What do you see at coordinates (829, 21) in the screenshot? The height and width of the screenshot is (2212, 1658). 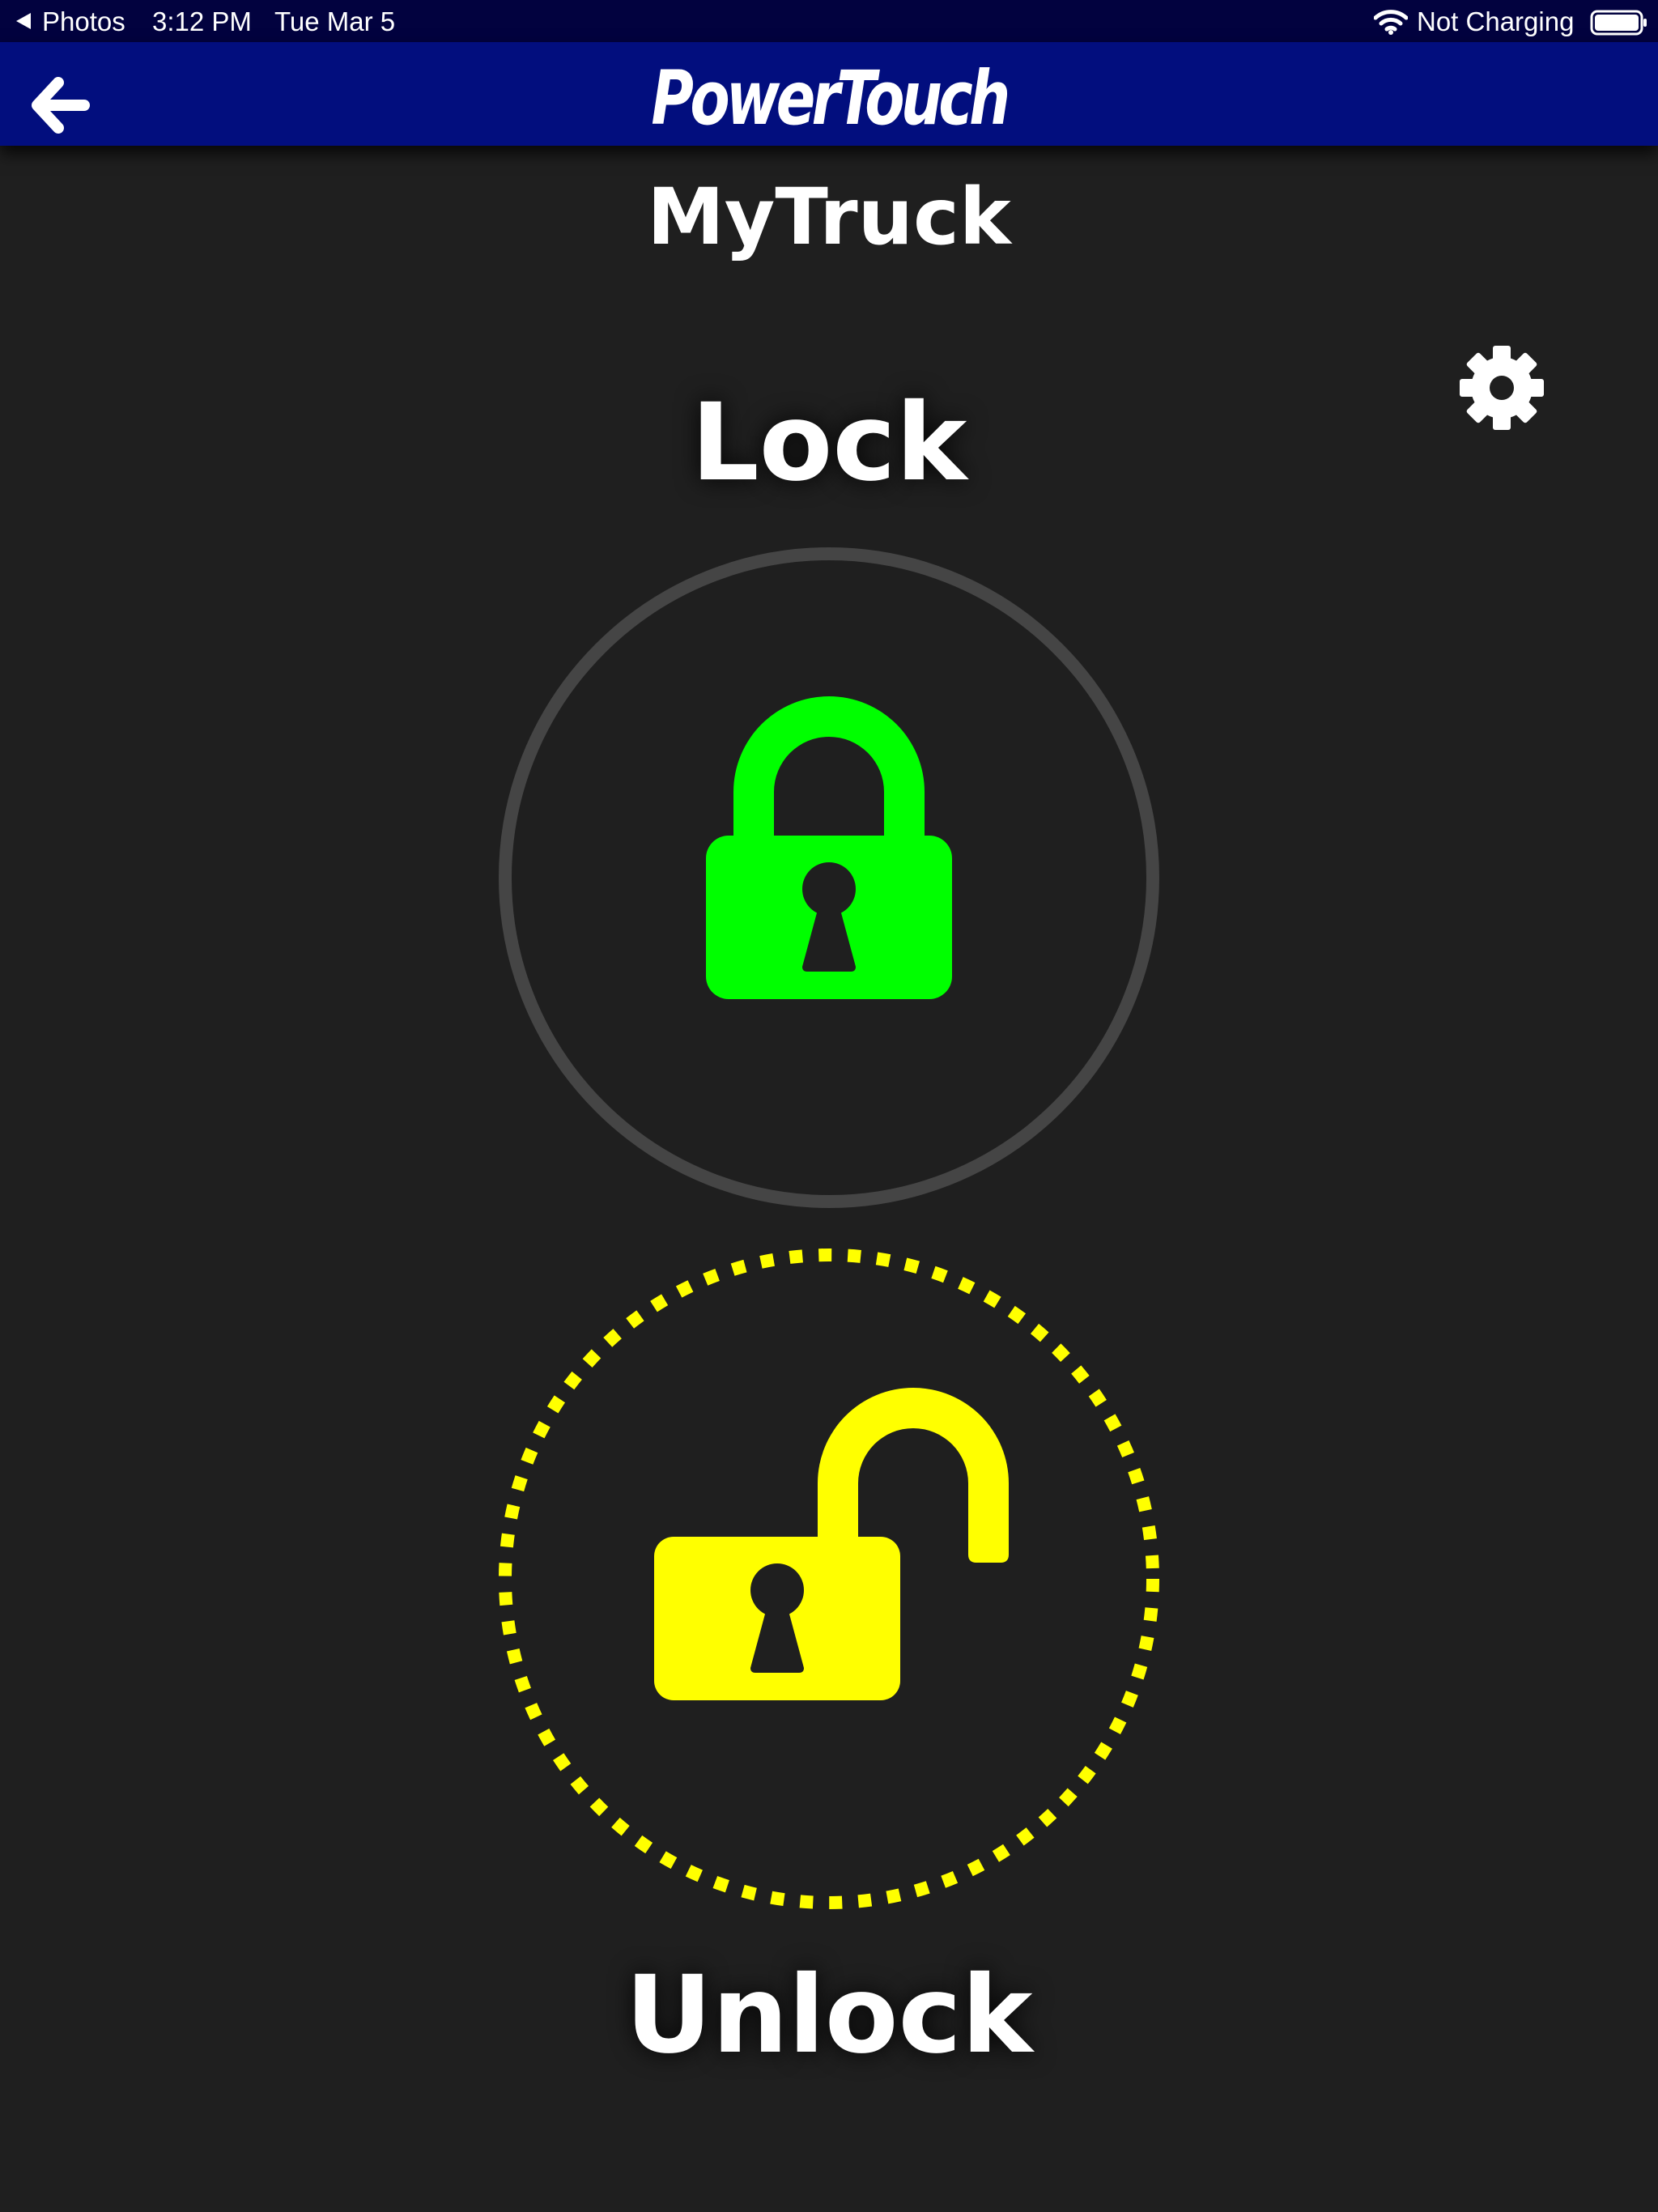 I see `status-bar: Photos 3:12 PM Tue Mar 5 Not Charging` at bounding box center [829, 21].